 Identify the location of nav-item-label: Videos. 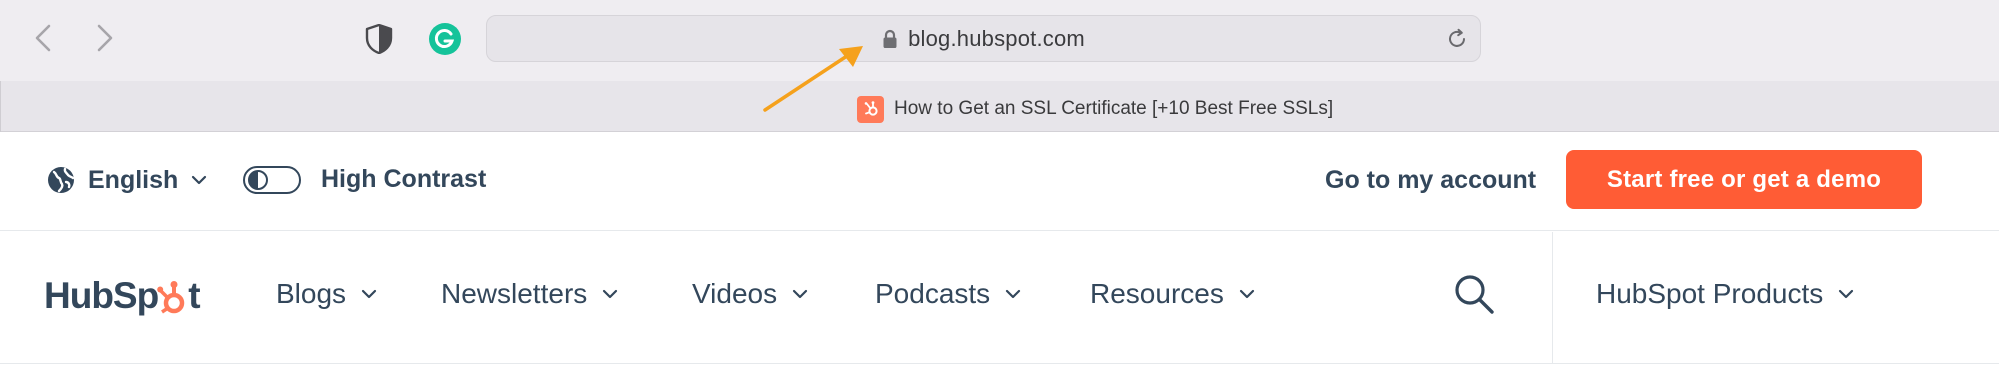
(735, 293).